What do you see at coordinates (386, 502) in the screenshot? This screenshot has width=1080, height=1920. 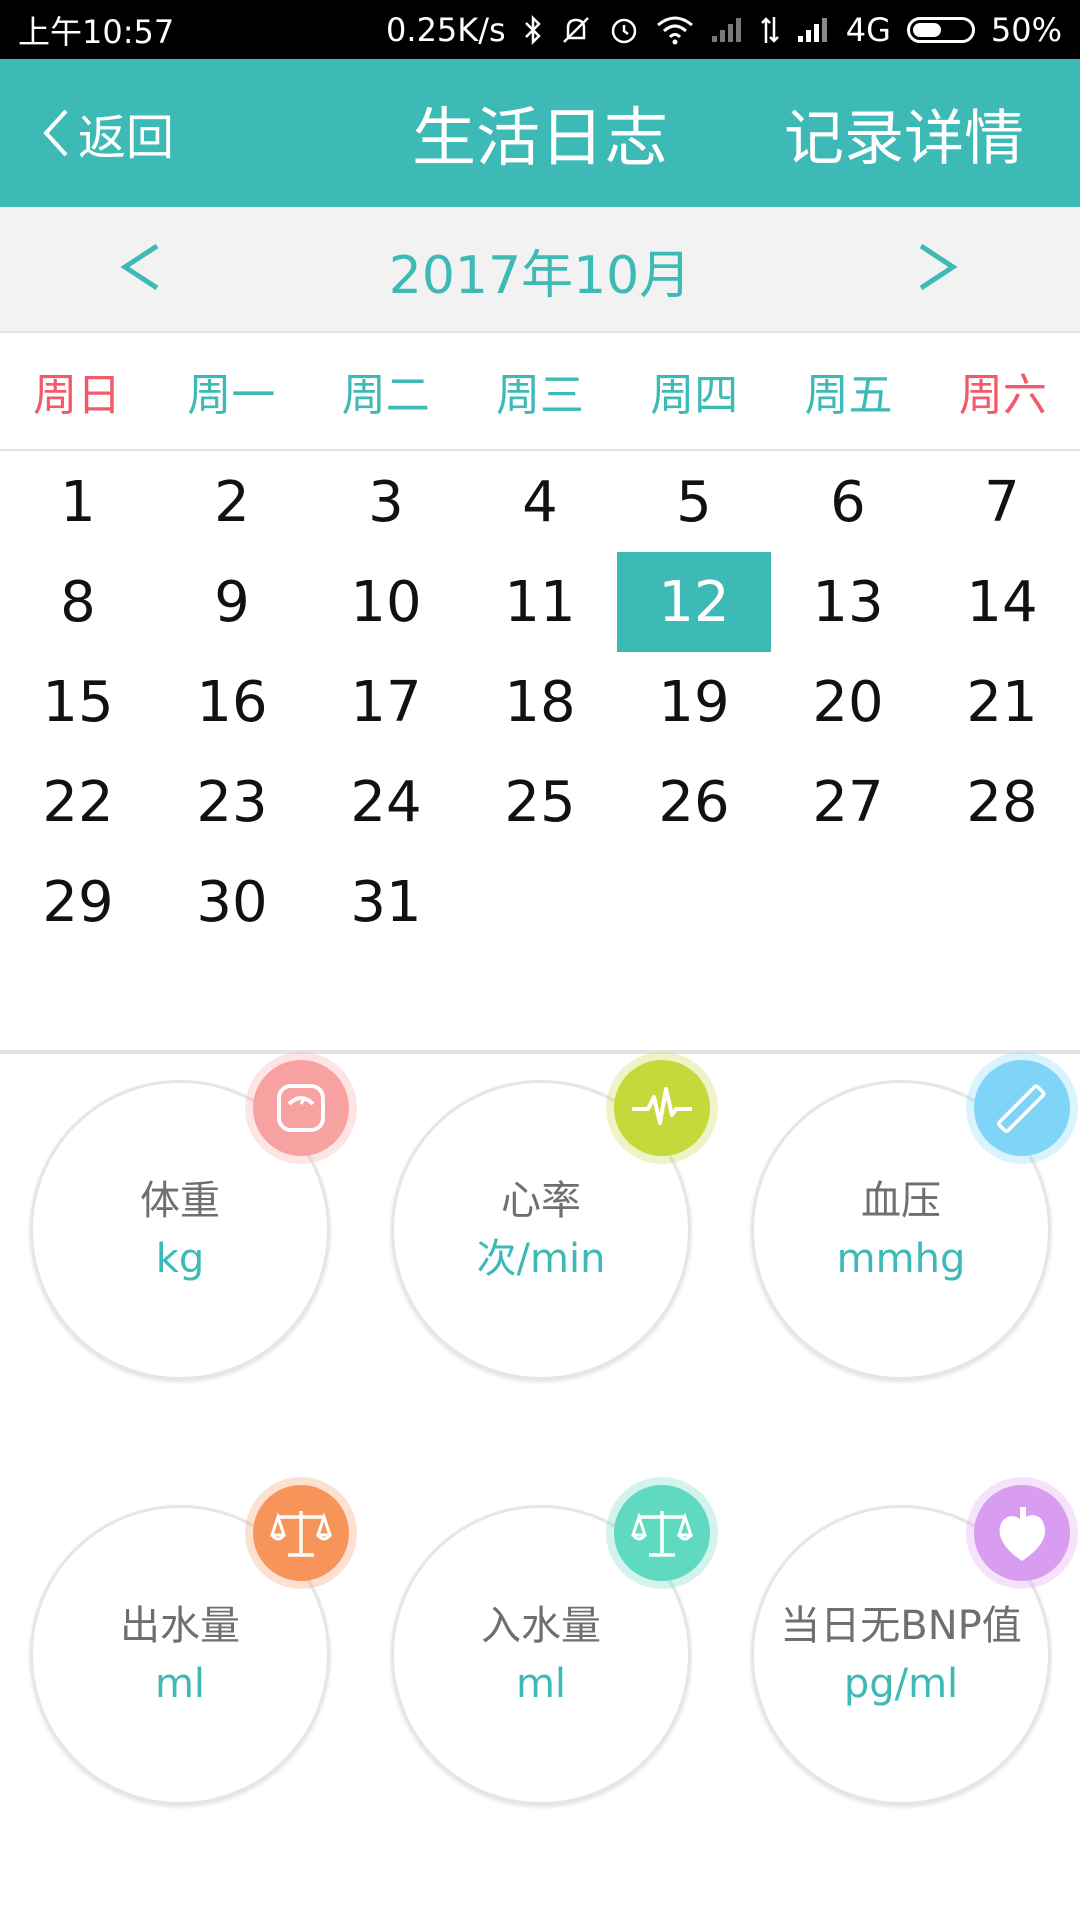 I see `calendar-day: 3` at bounding box center [386, 502].